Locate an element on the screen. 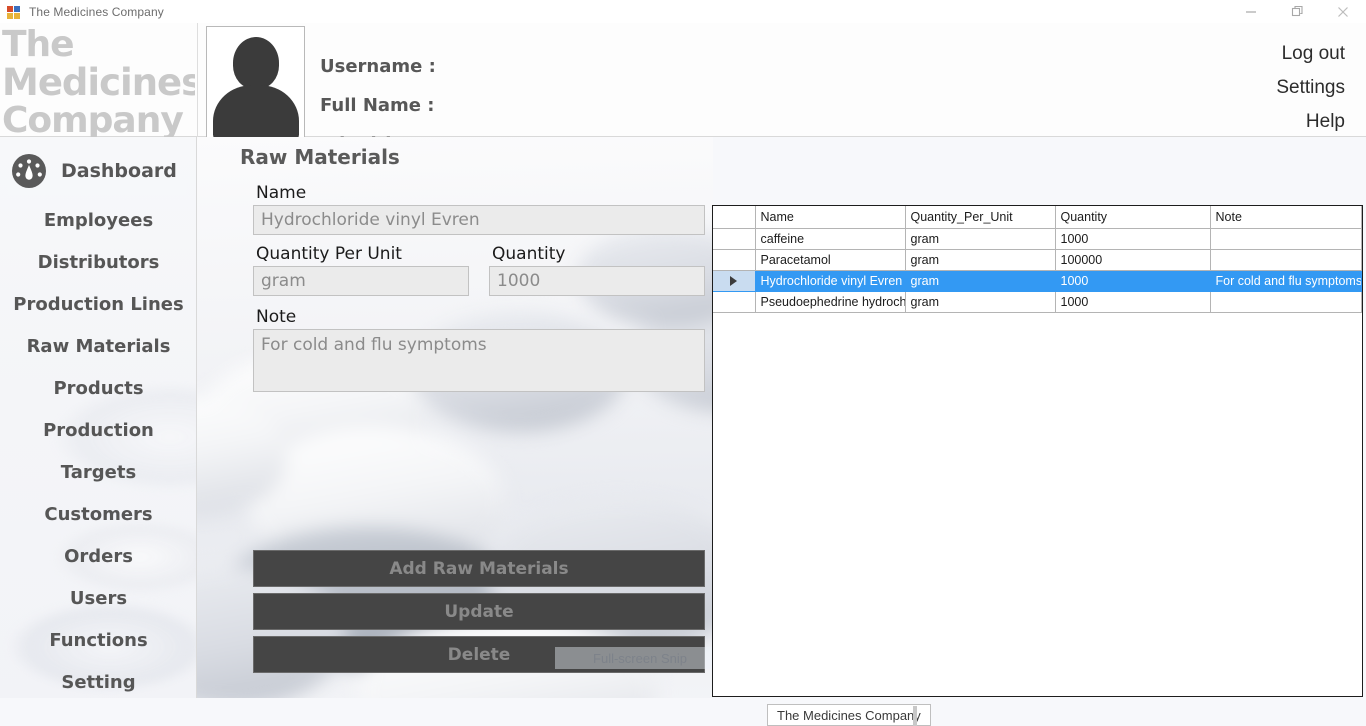 This screenshot has height=726, width=1366. sidebar-item-users: Users is located at coordinates (98, 598).